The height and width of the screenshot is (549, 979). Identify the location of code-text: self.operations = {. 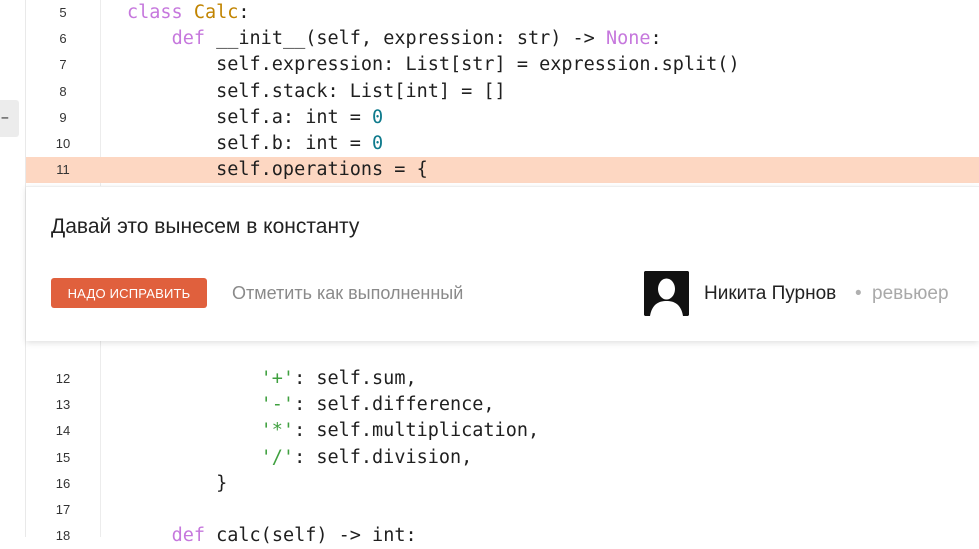
(277, 170).